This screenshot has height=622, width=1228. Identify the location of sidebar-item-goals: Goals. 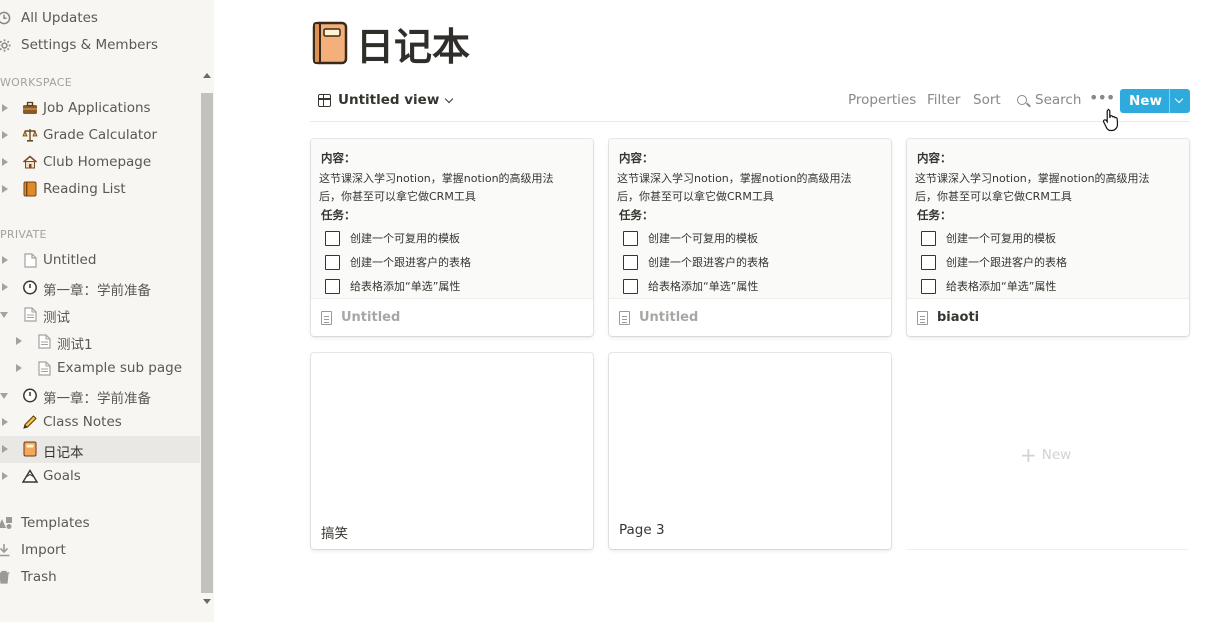
(100, 476).